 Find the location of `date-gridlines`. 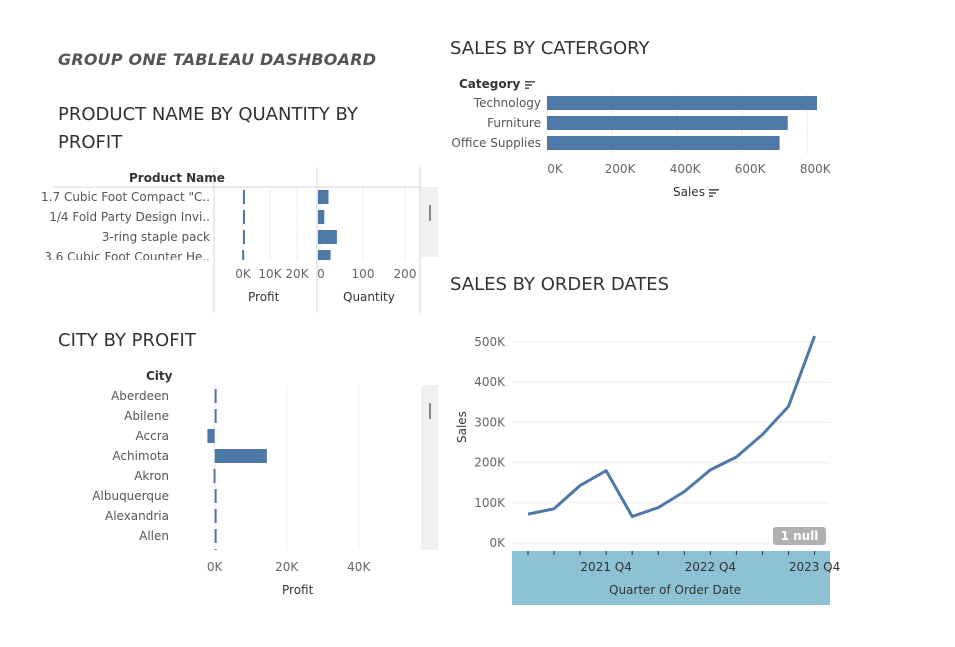

date-gridlines is located at coordinates (671, 442).